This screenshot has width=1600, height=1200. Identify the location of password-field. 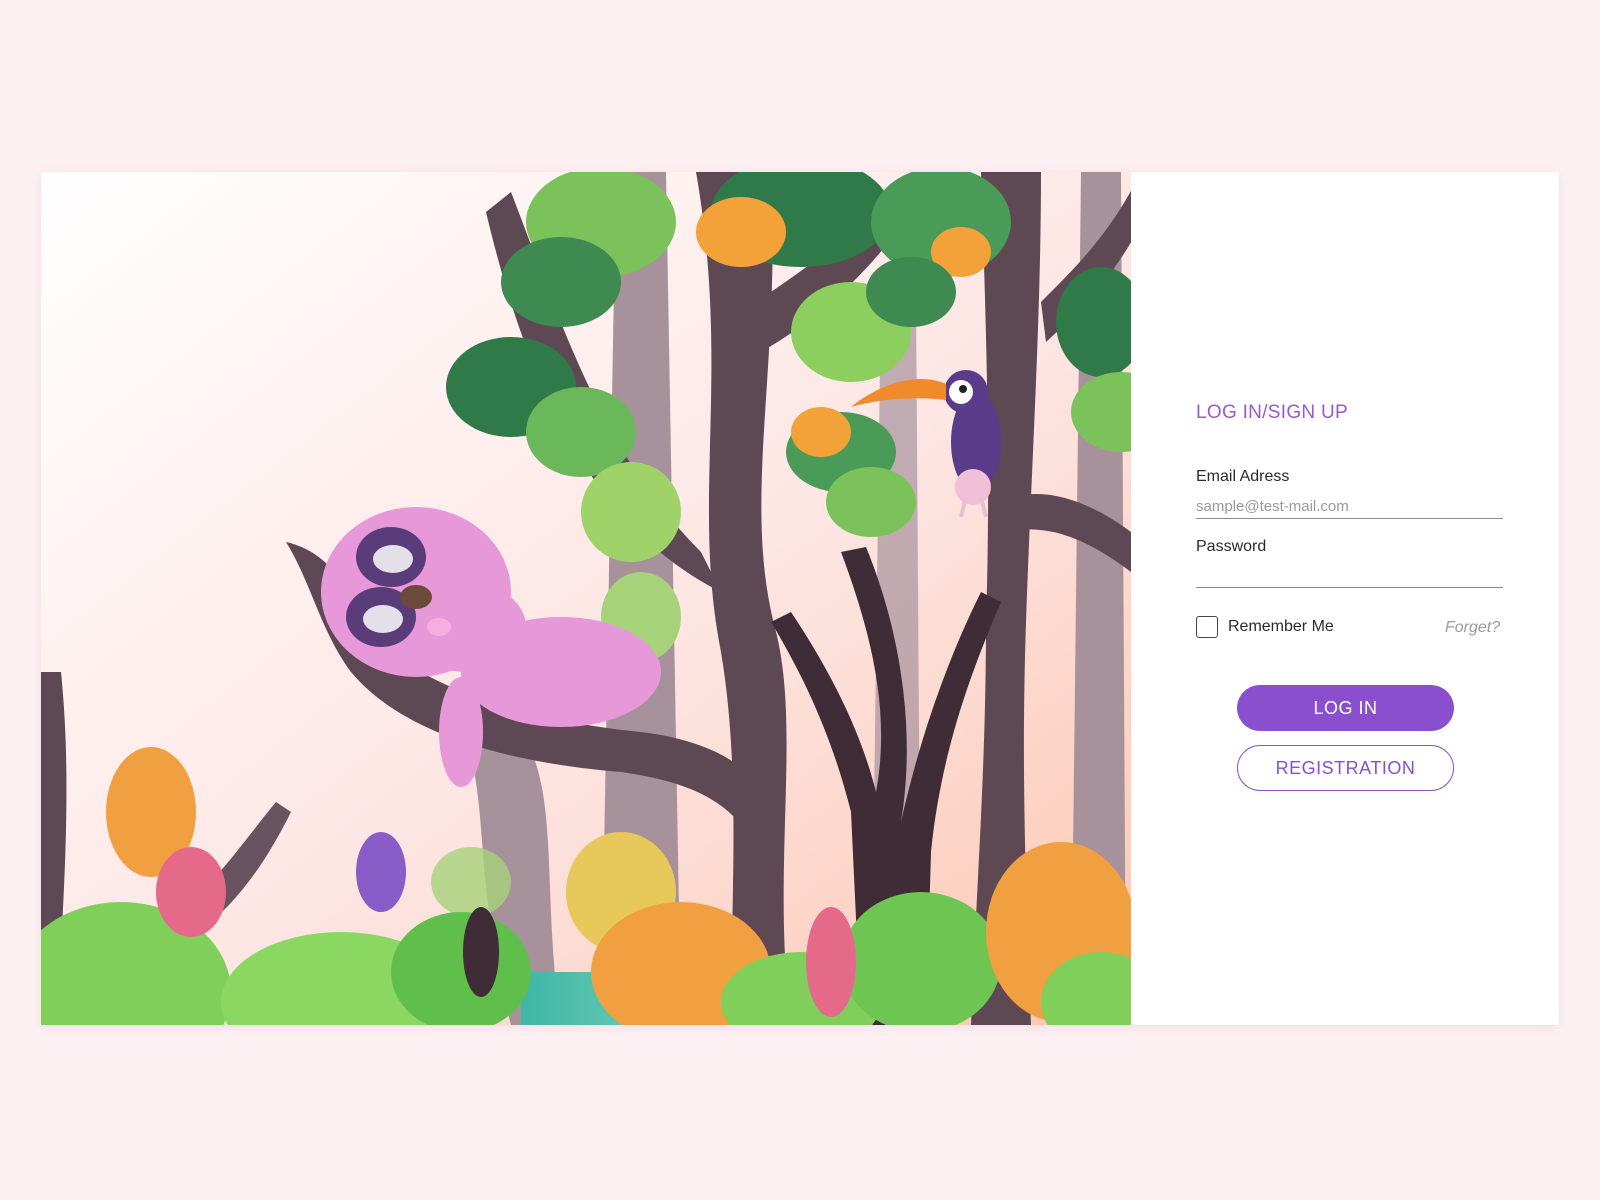
(1349, 575).